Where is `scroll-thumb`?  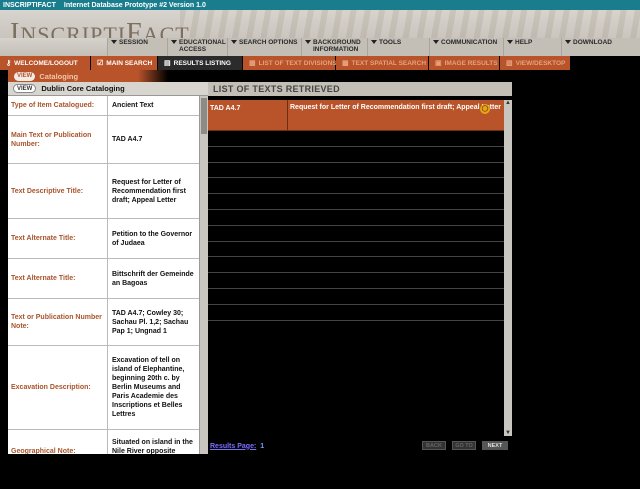
scroll-thumb is located at coordinates (204, 116).